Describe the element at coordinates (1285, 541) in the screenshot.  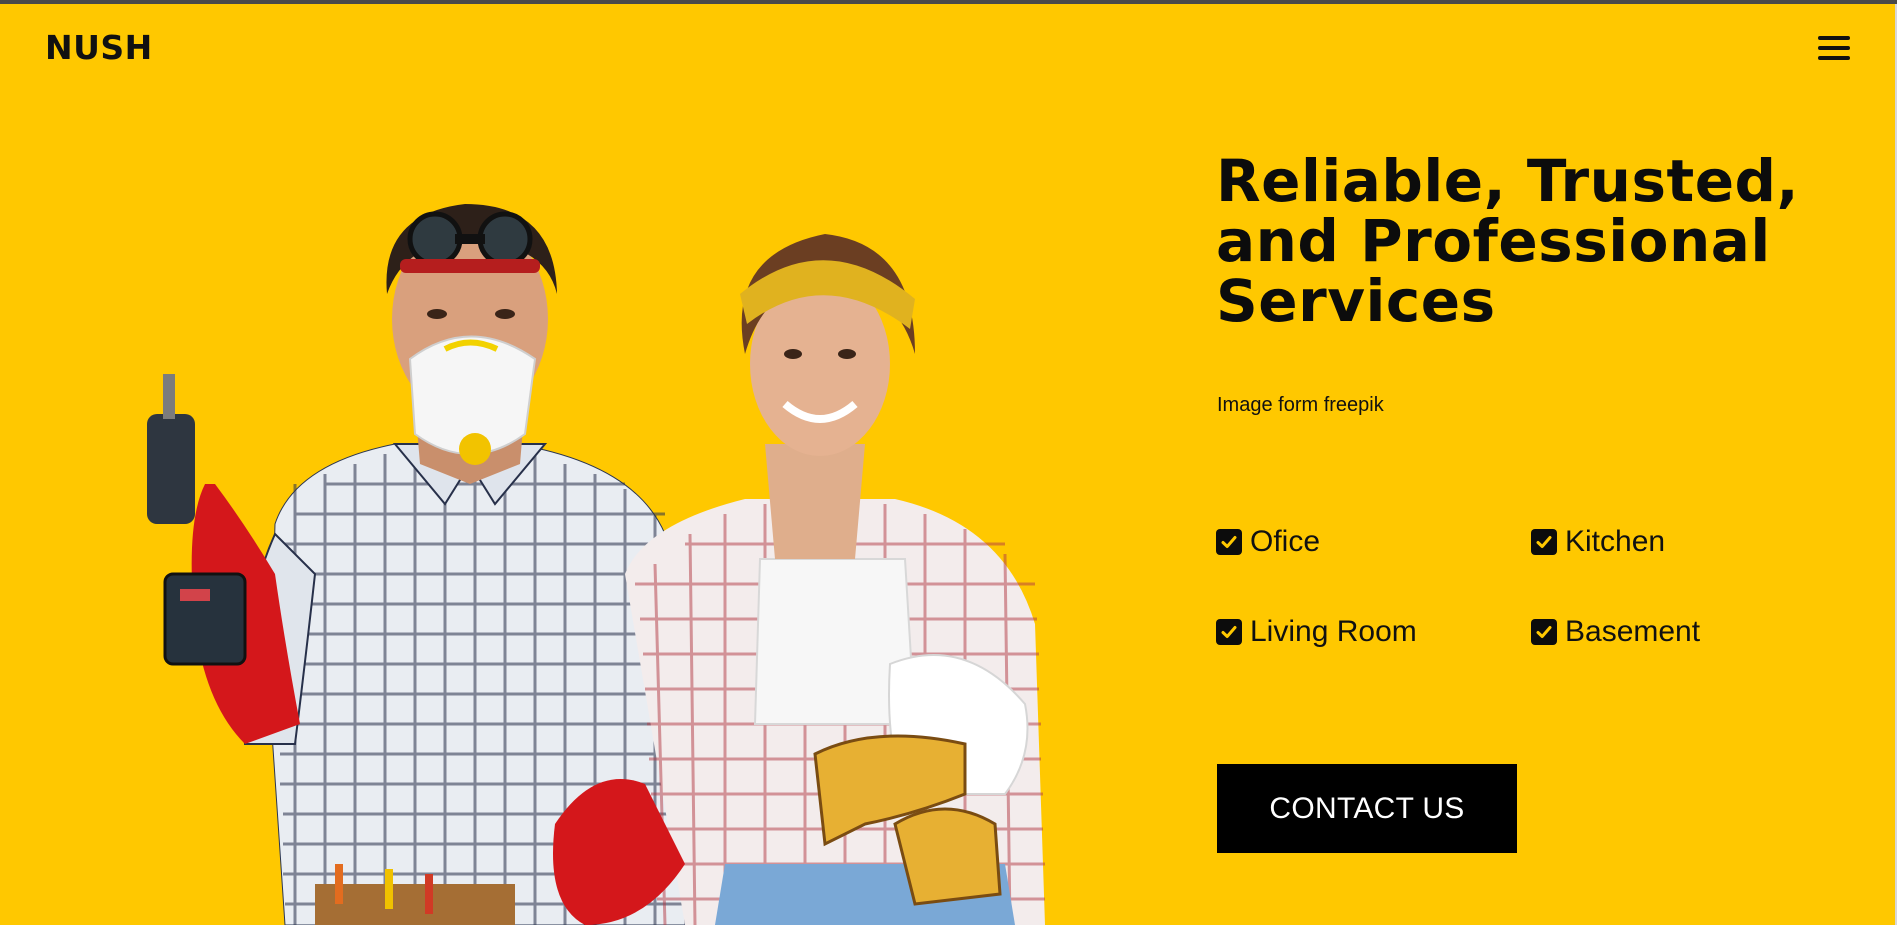
I see `feature-label: Ofice` at that location.